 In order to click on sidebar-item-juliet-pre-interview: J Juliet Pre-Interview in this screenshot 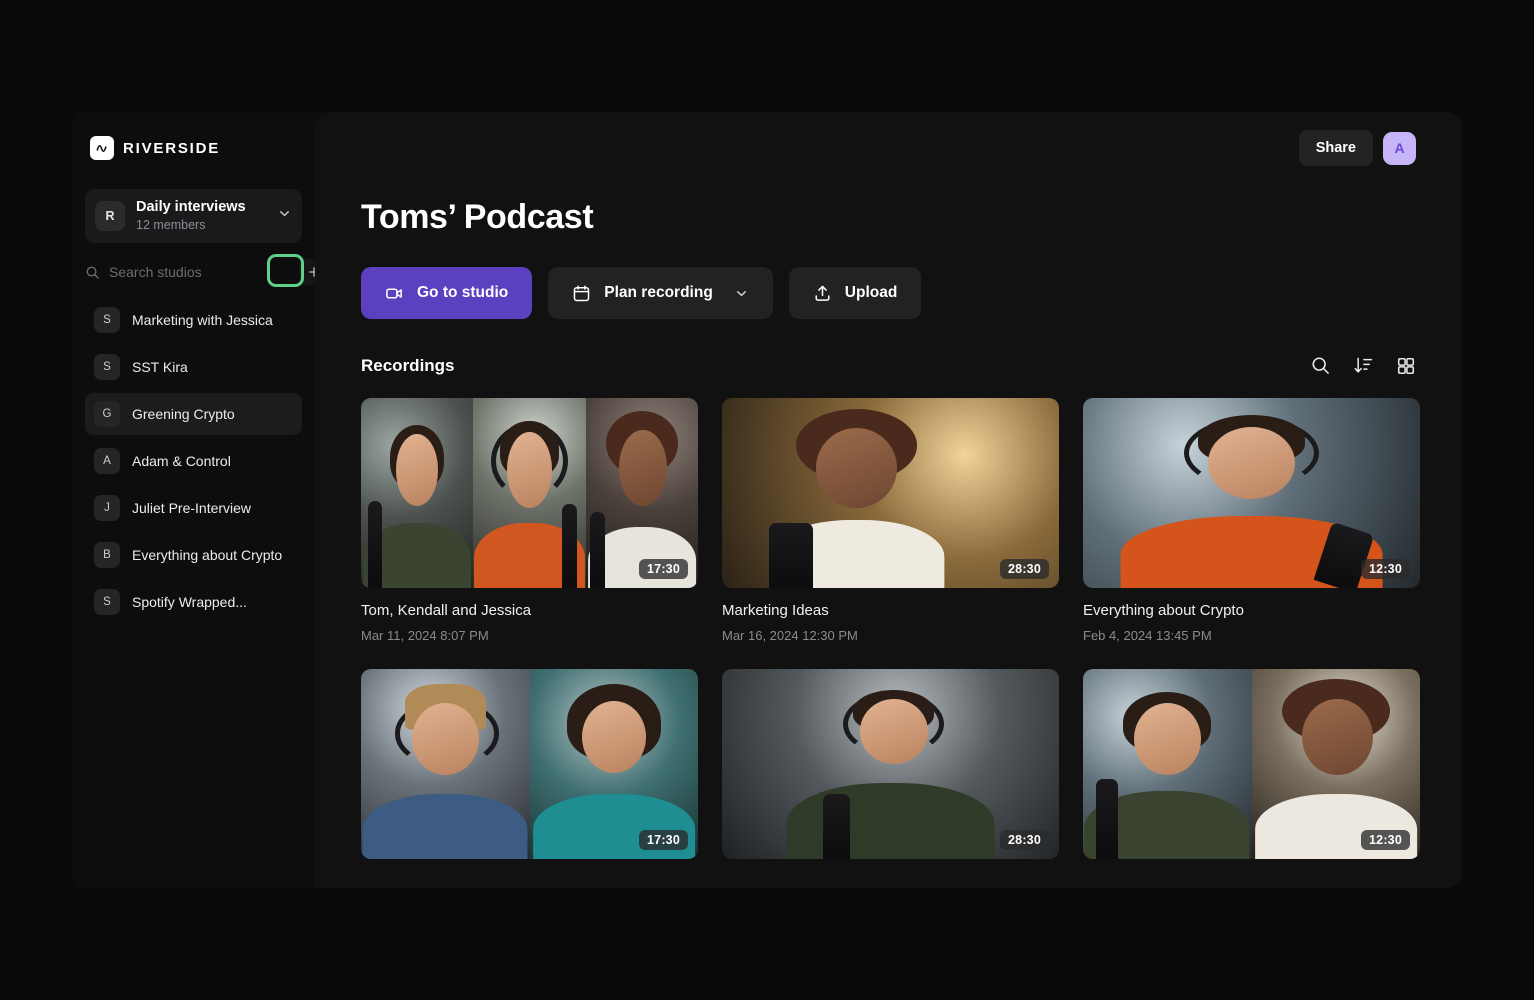, I will do `click(193, 508)`.